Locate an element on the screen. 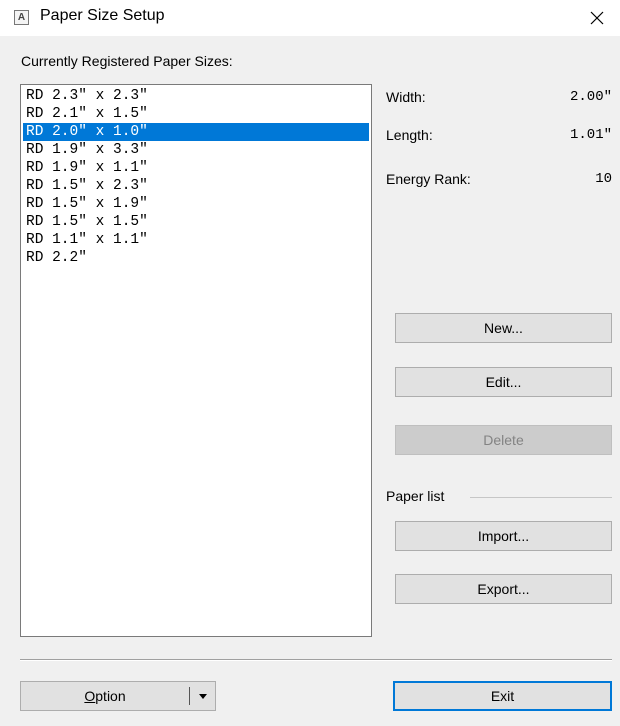 The height and width of the screenshot is (726, 620). dropdown-arrow-icon is located at coordinates (203, 696).